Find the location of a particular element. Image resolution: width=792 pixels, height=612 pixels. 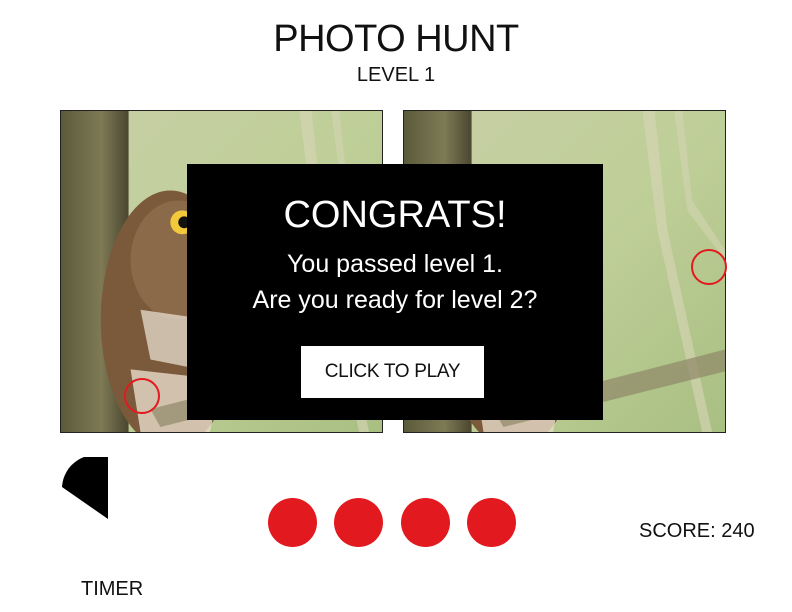

timer-label: TIMER is located at coordinates (112, 589).